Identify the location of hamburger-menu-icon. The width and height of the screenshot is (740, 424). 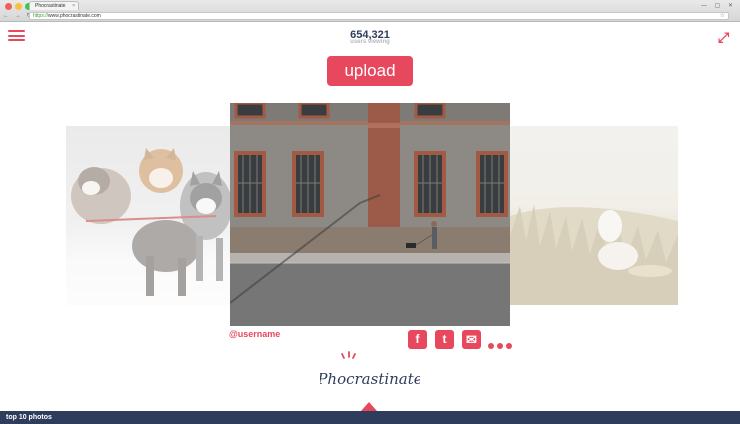
(16, 35).